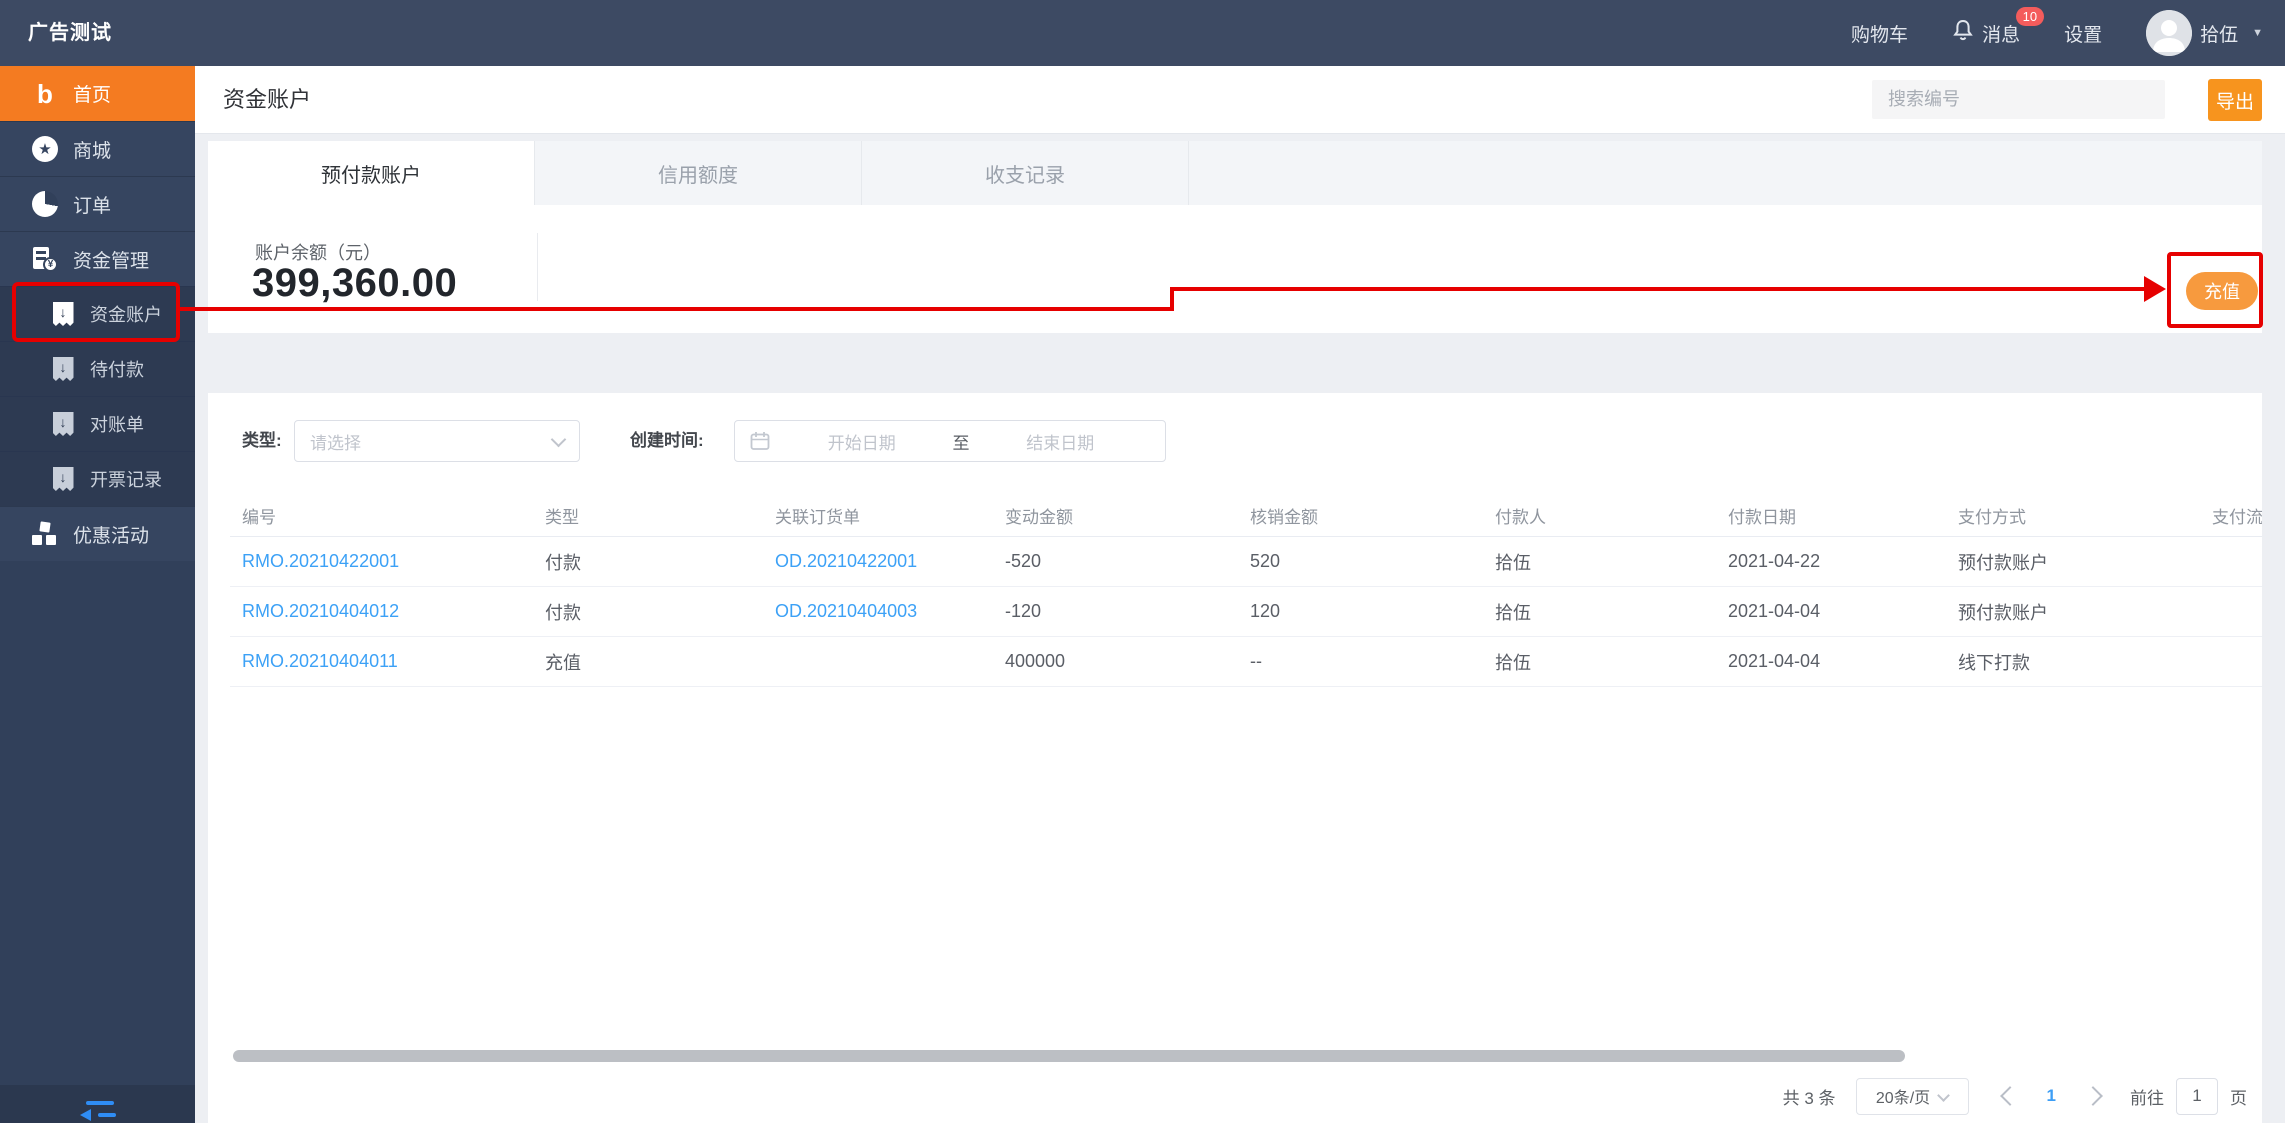 This screenshot has width=2285, height=1123. What do you see at coordinates (2093, 1096) in the screenshot?
I see `next-page-icon` at bounding box center [2093, 1096].